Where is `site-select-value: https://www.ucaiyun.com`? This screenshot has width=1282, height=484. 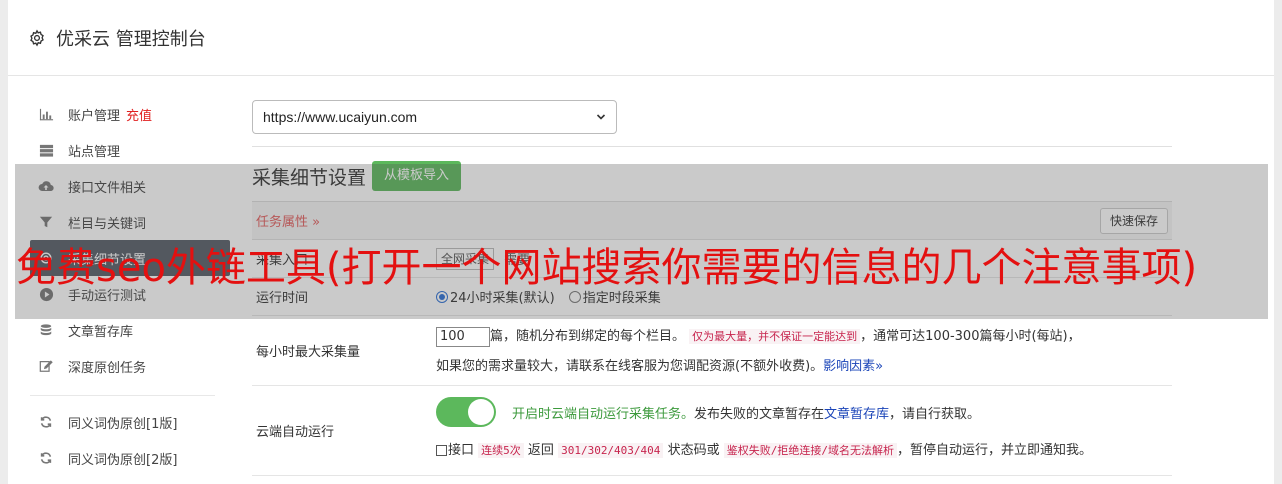 site-select-value: https://www.ucaiyun.com is located at coordinates (340, 117).